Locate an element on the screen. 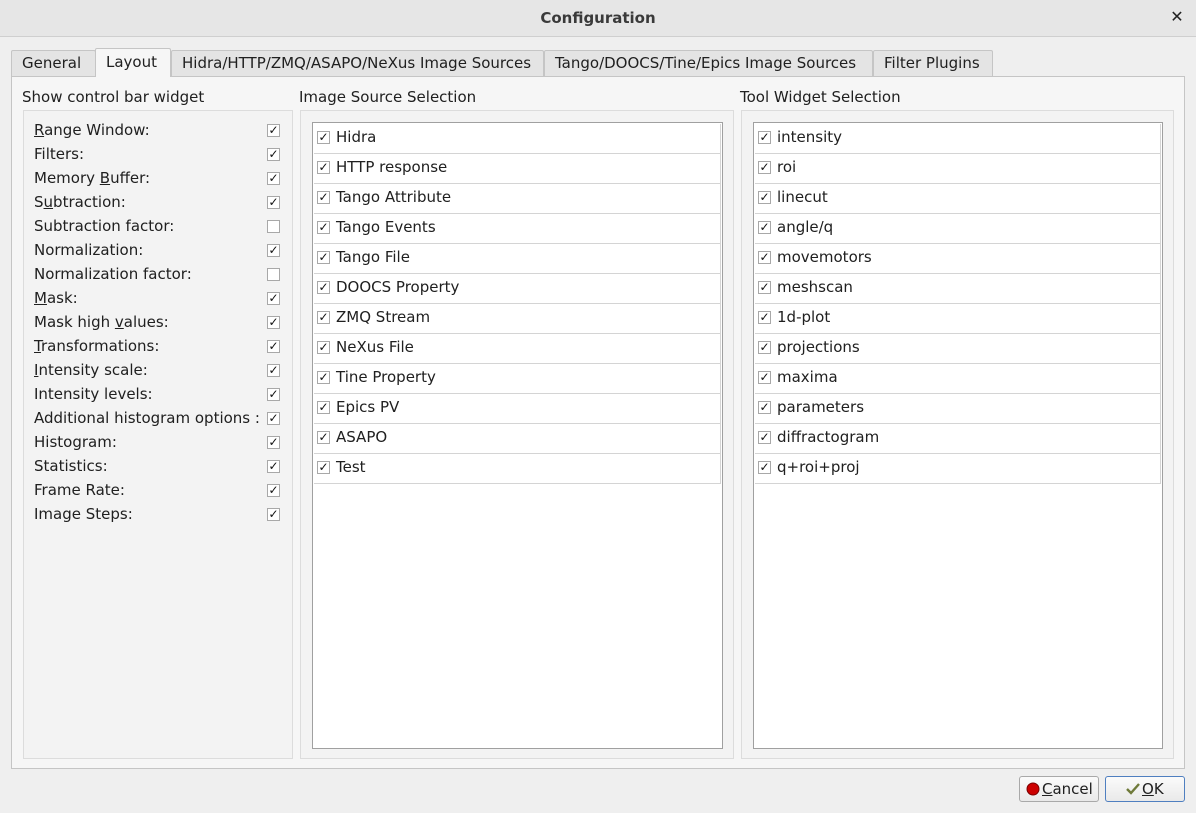  checkbox-parameters is located at coordinates (764, 407).